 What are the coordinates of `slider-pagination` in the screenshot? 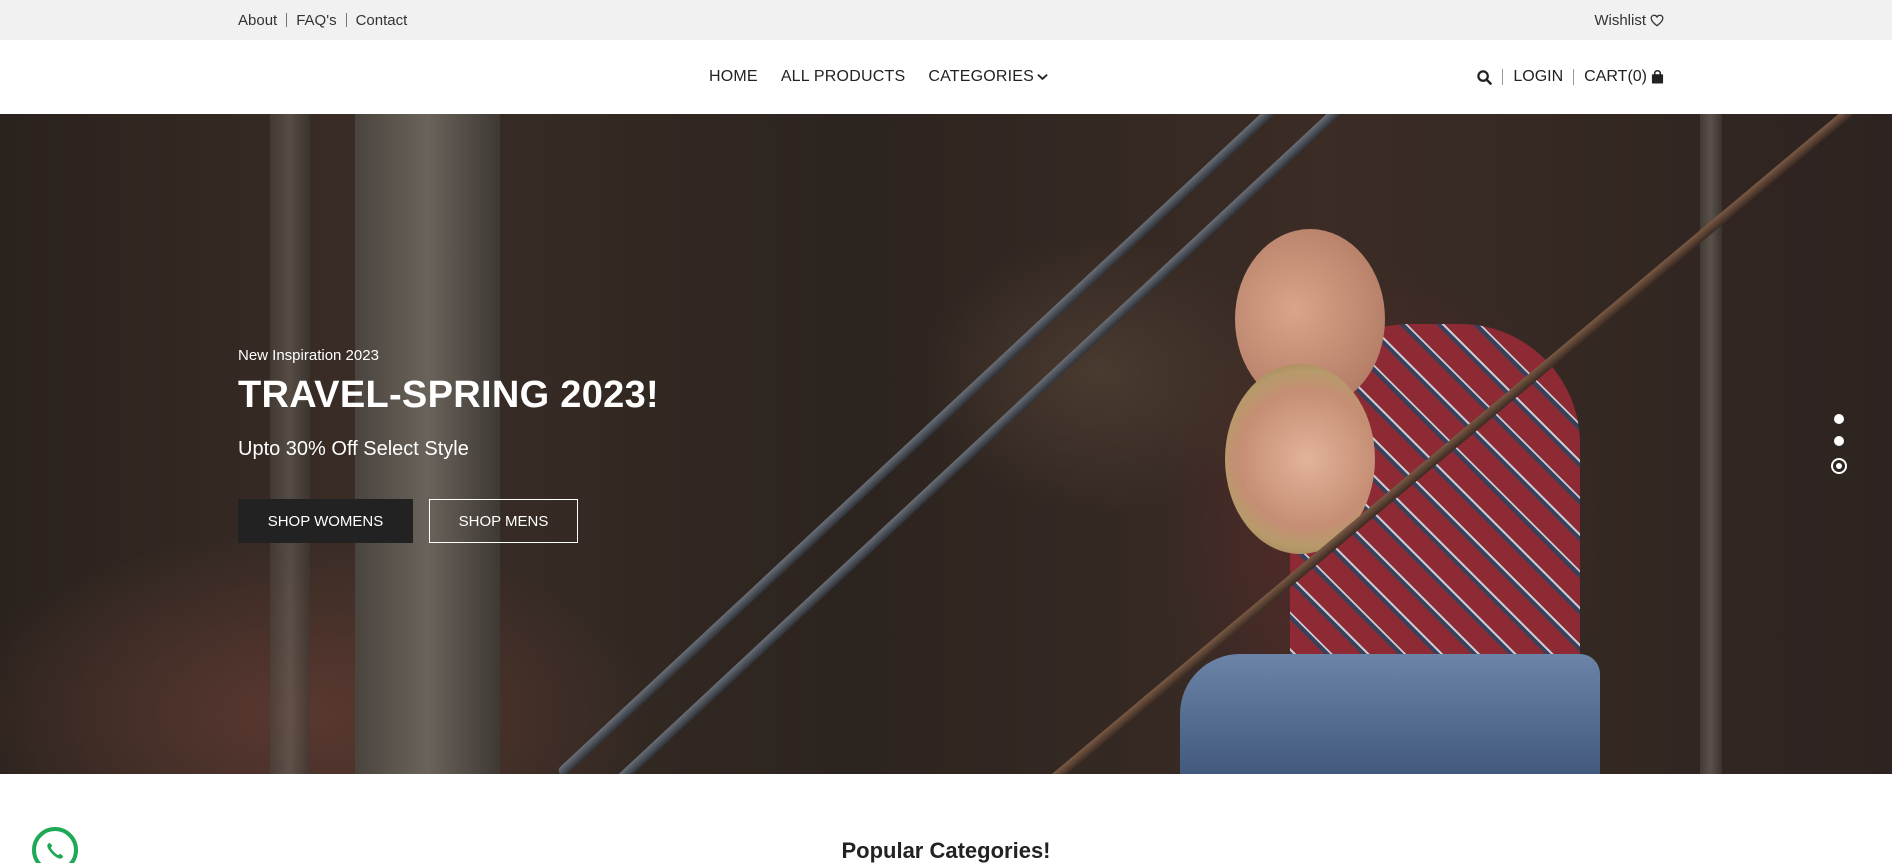 It's located at (1839, 450).